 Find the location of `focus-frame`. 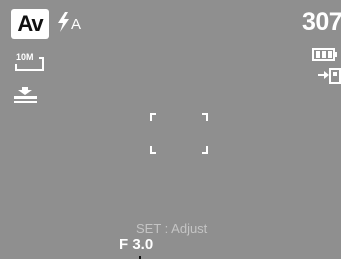

focus-frame is located at coordinates (179, 133).